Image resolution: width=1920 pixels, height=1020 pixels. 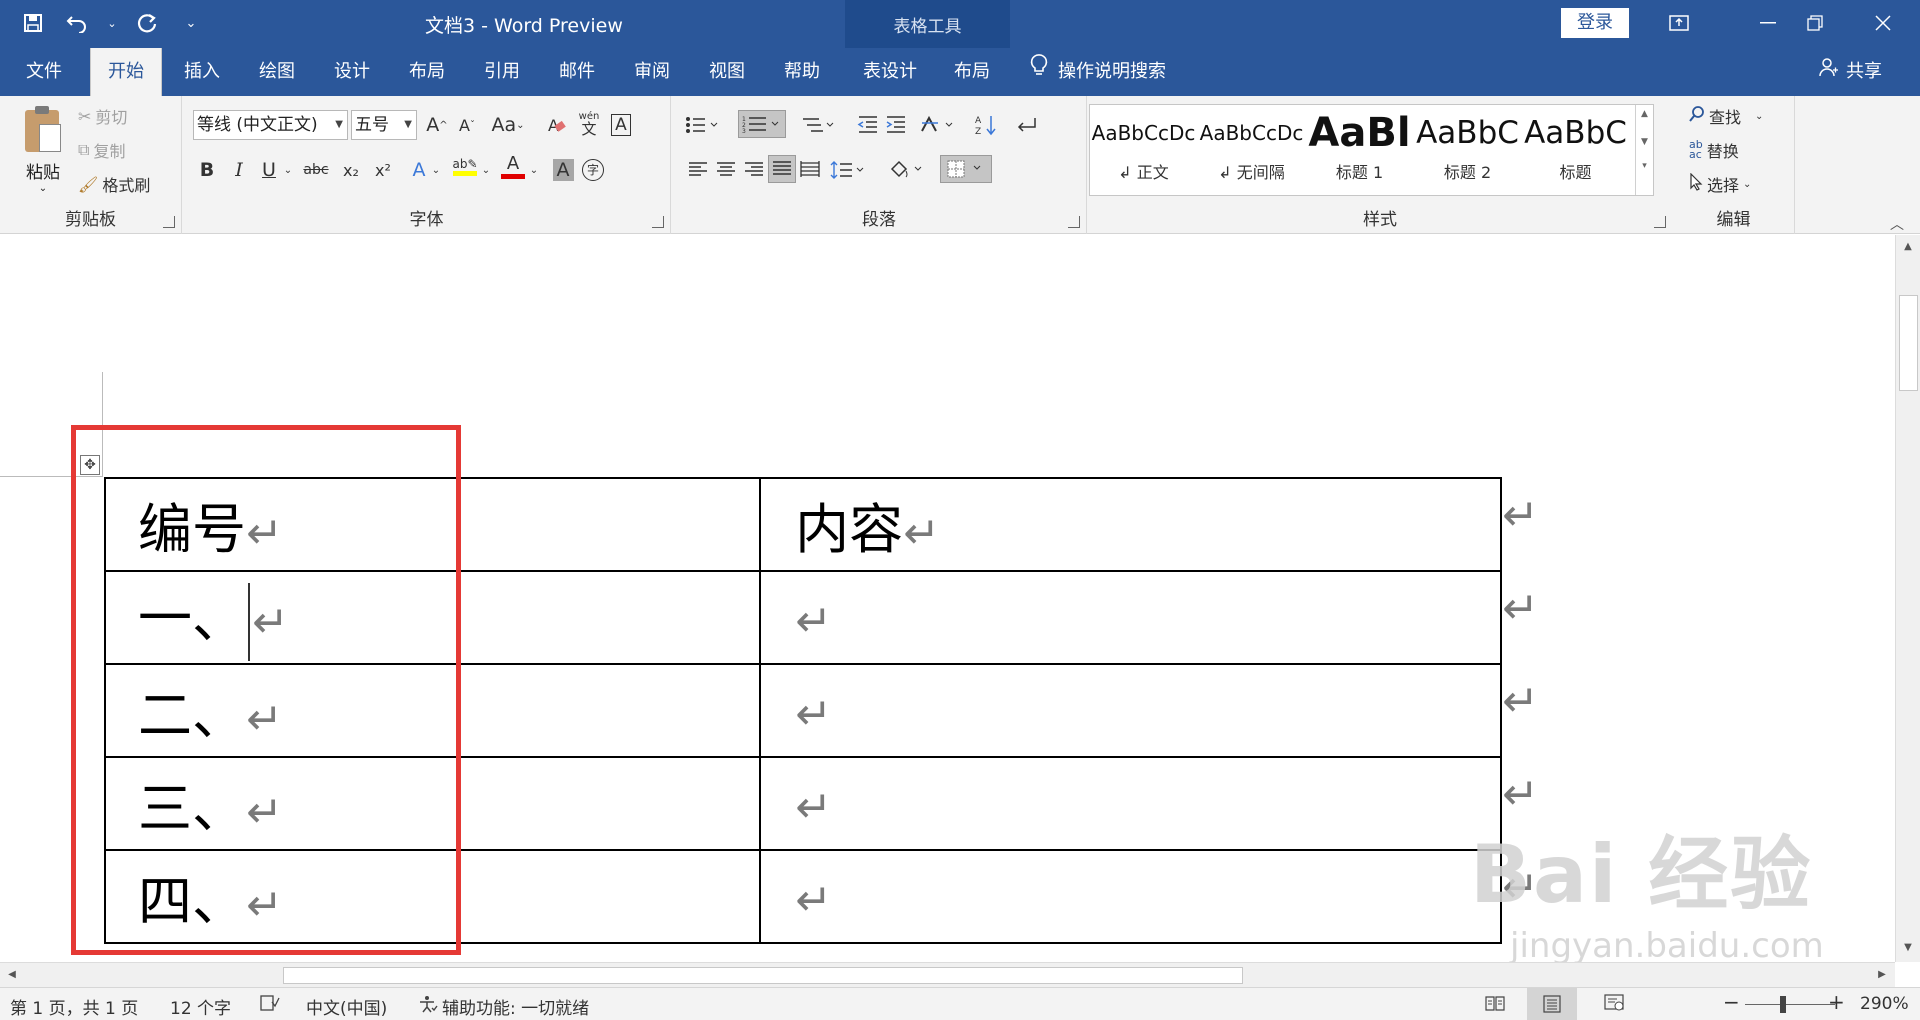 I want to click on accessibility-status: 辅助功能: 一切就绪, so click(x=503, y=1006).